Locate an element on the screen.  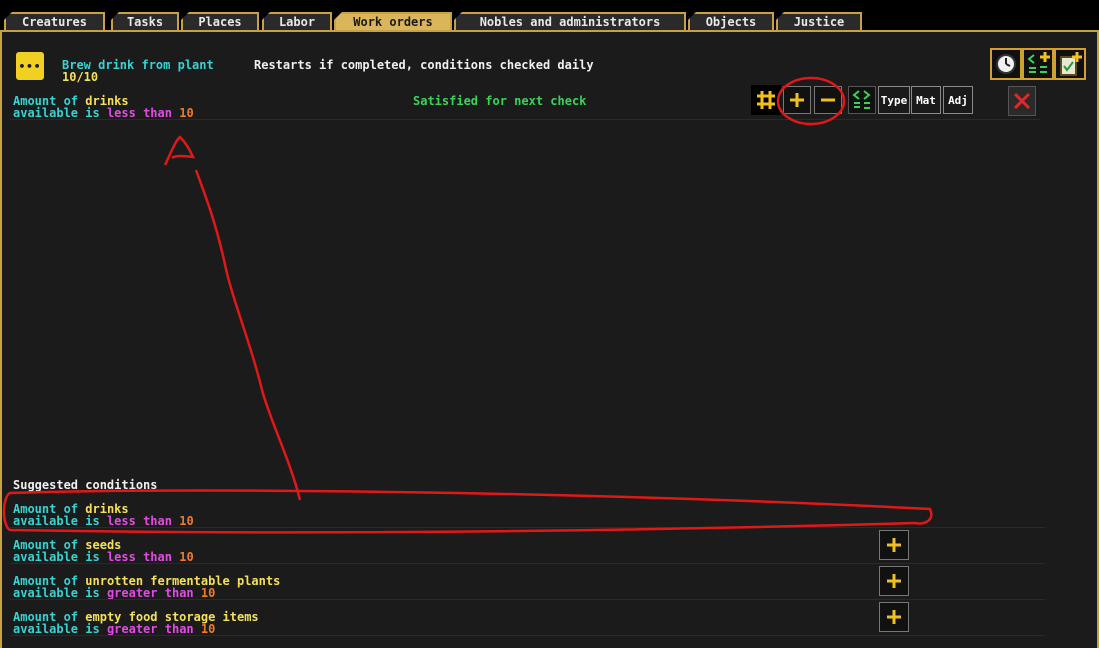
minus-icon is located at coordinates (828, 100).